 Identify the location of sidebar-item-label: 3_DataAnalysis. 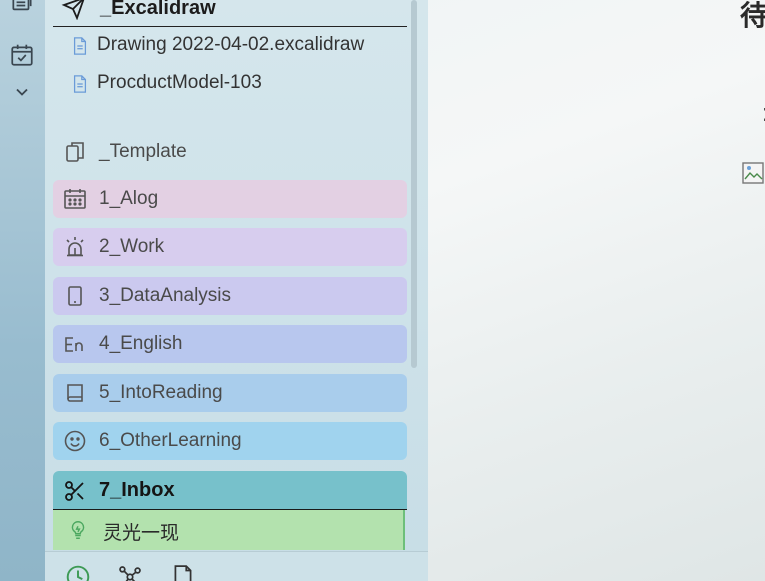
(165, 295).